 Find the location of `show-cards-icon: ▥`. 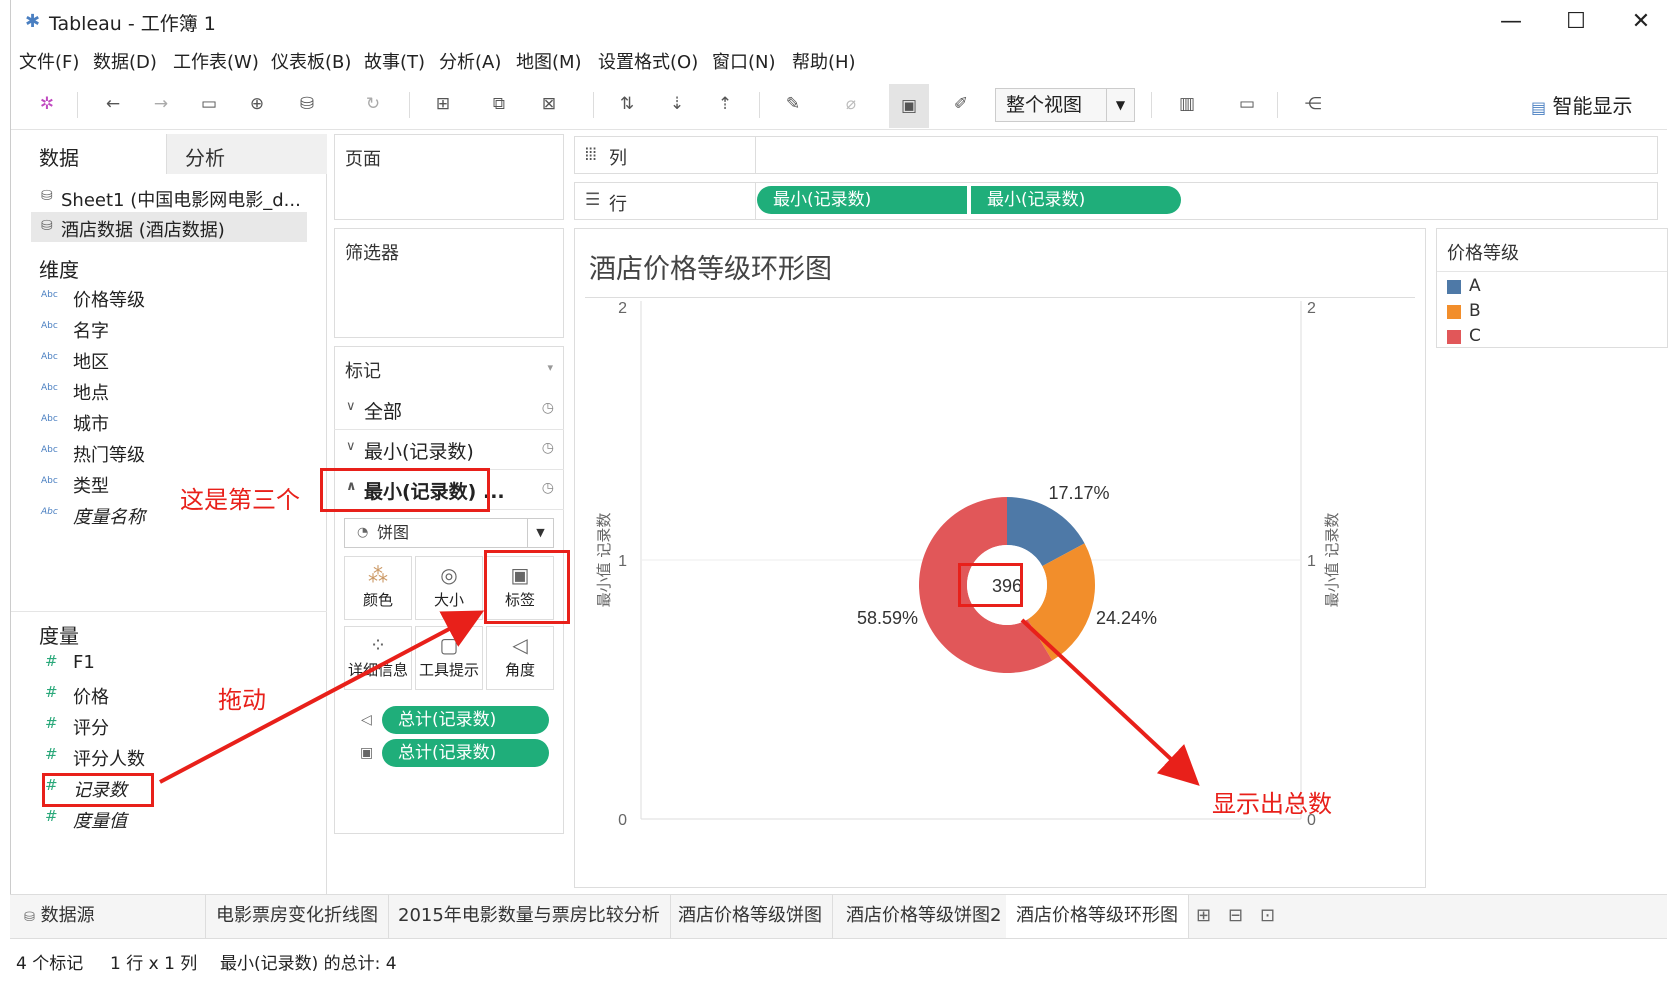

show-cards-icon: ▥ is located at coordinates (1187, 104).